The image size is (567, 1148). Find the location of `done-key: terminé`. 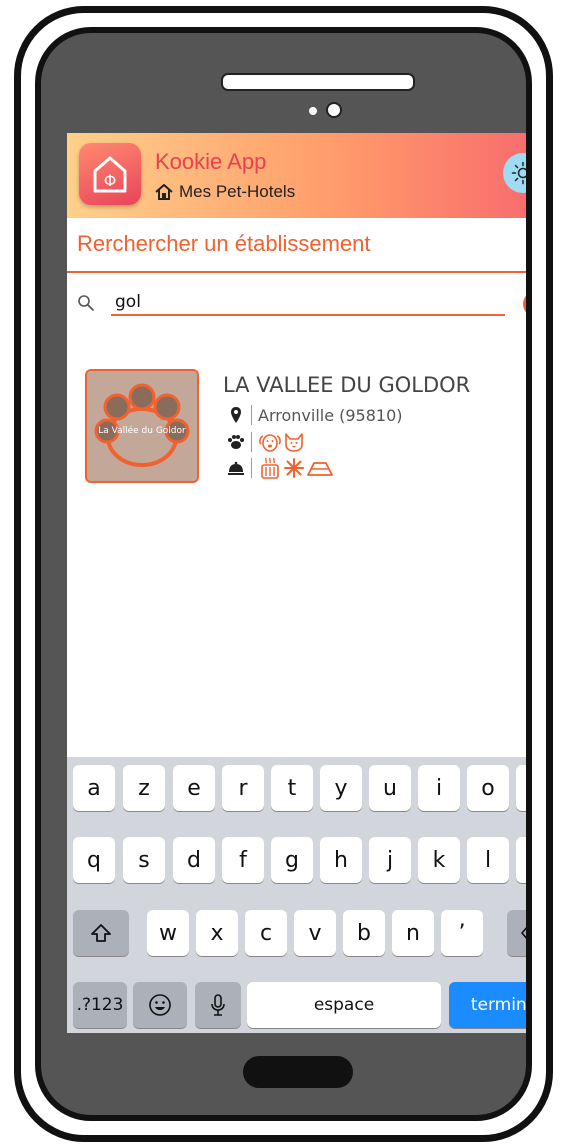

done-key: terminé is located at coordinates (487, 1005).